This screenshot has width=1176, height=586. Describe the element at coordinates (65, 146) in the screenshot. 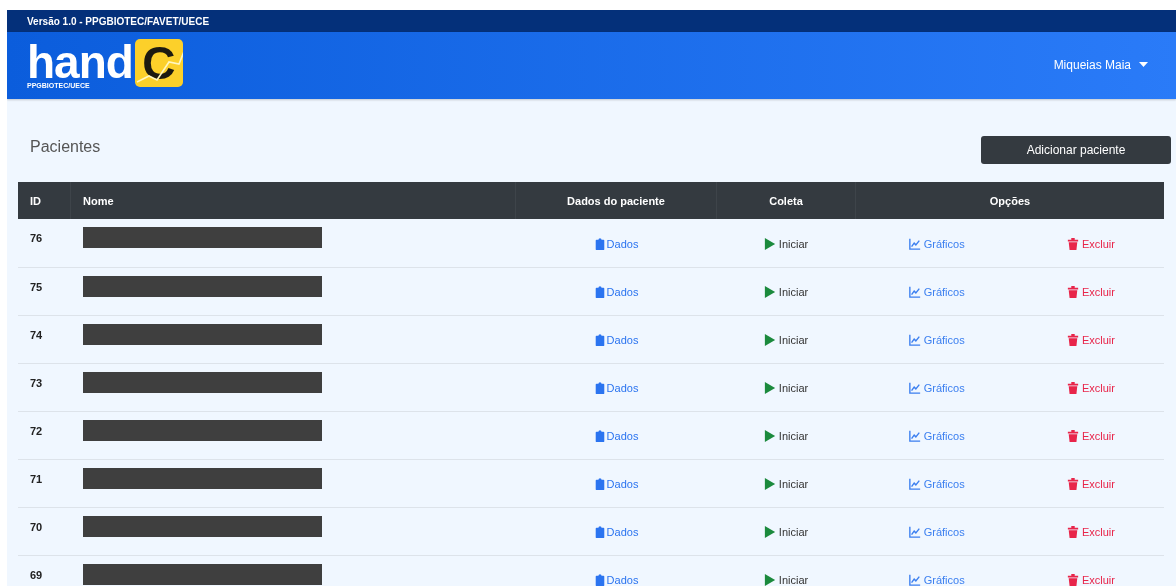

I see `page-title: Pacientes` at that location.